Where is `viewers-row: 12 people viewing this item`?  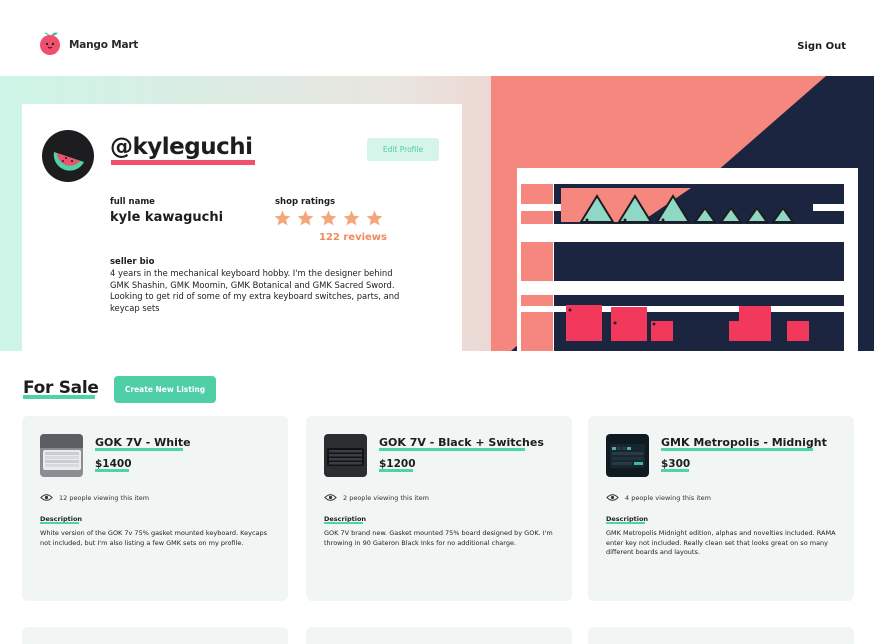 viewers-row: 12 people viewing this item is located at coordinates (94, 497).